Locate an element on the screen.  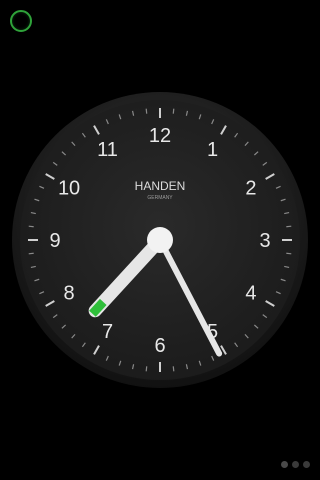
numeral-2: 2 is located at coordinates (250, 189).